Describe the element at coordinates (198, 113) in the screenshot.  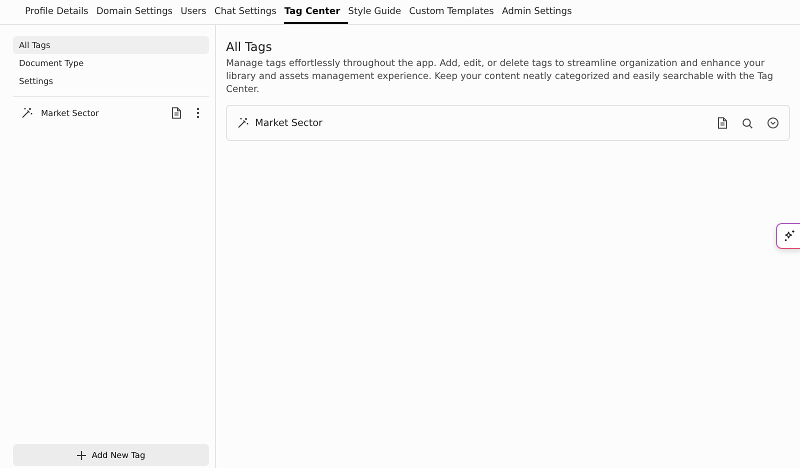
I see `more-options-icon` at that location.